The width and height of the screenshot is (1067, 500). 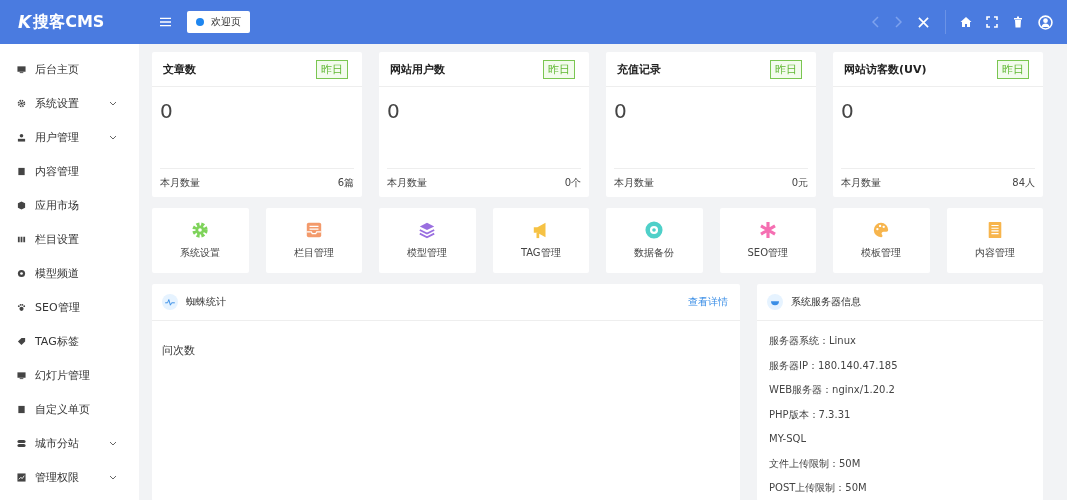 I want to click on server-info-line: 文件上传限制：50M, so click(x=815, y=463).